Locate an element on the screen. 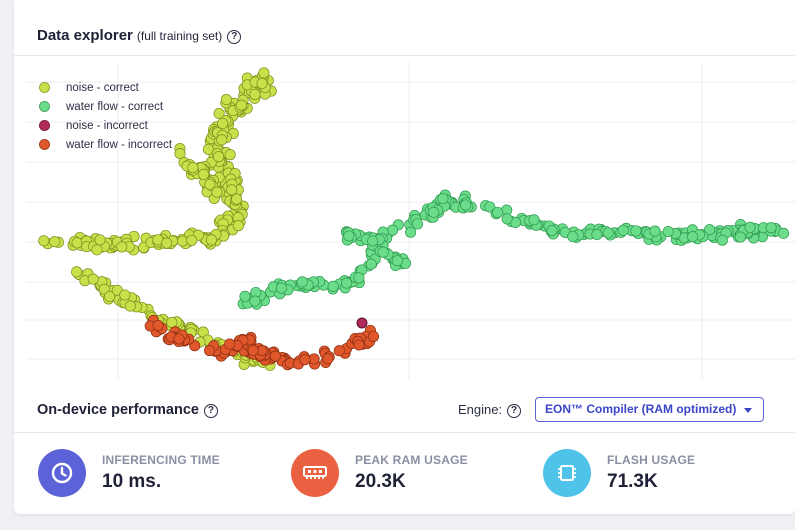 The height and width of the screenshot is (530, 795). divider is located at coordinates (404, 432).